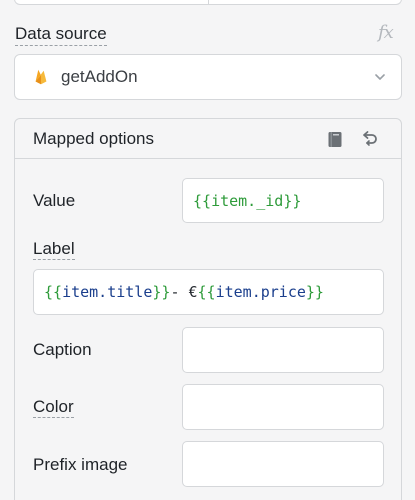 This screenshot has height=500, width=415. Describe the element at coordinates (41, 77) in the screenshot. I see `firebase-flame-icon` at that location.